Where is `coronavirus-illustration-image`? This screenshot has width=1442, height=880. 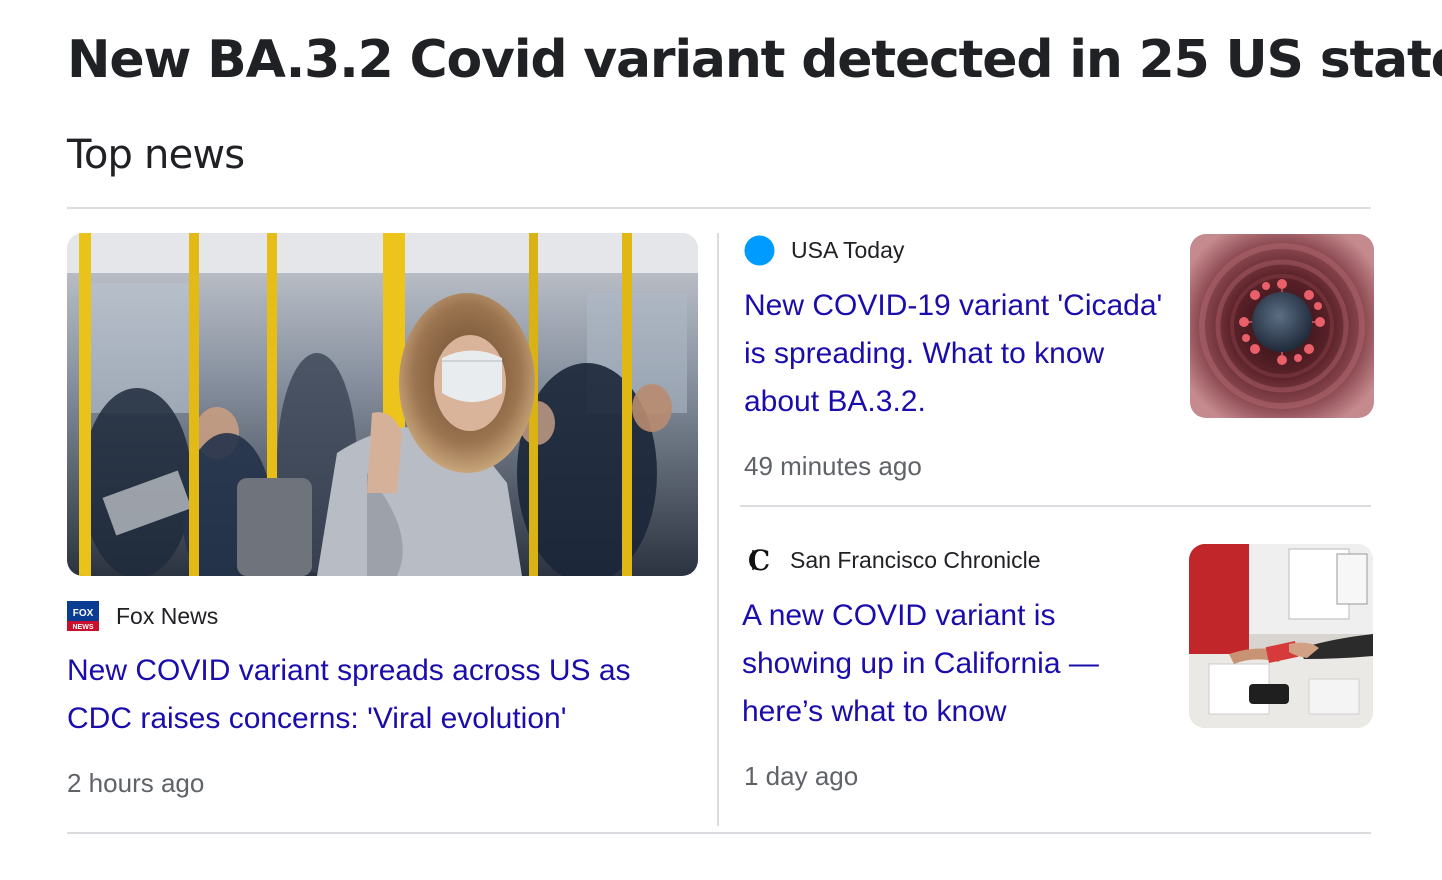 coronavirus-illustration-image is located at coordinates (1282, 326).